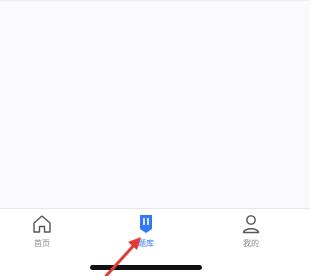 The width and height of the screenshot is (320, 276). Describe the element at coordinates (251, 224) in the screenshot. I see `user-icon` at that location.